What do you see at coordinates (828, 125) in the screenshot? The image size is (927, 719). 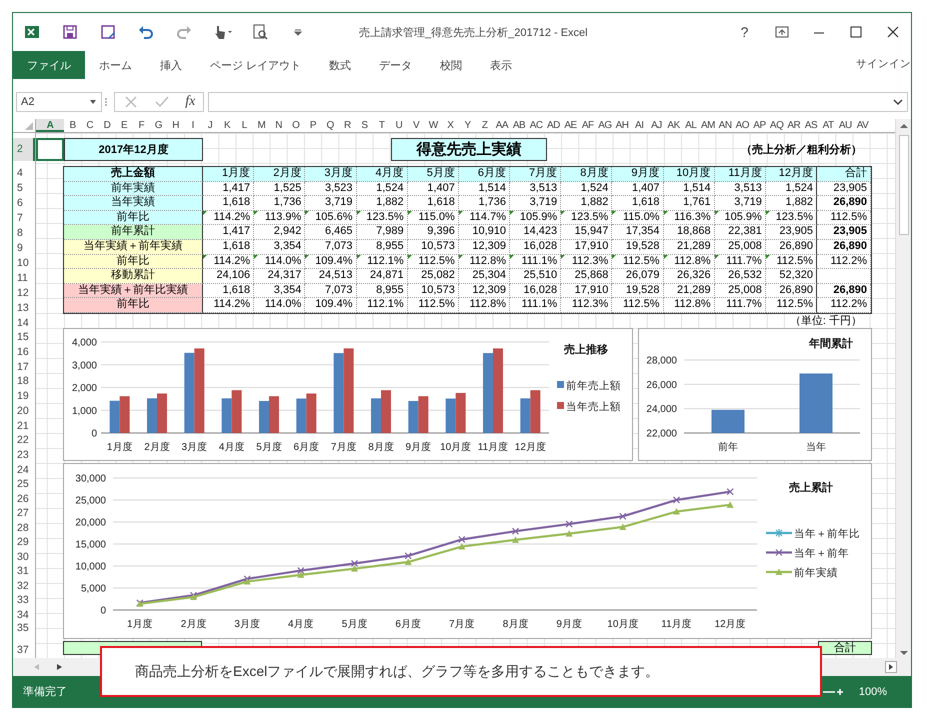 I see `column-header: AT` at bounding box center [828, 125].